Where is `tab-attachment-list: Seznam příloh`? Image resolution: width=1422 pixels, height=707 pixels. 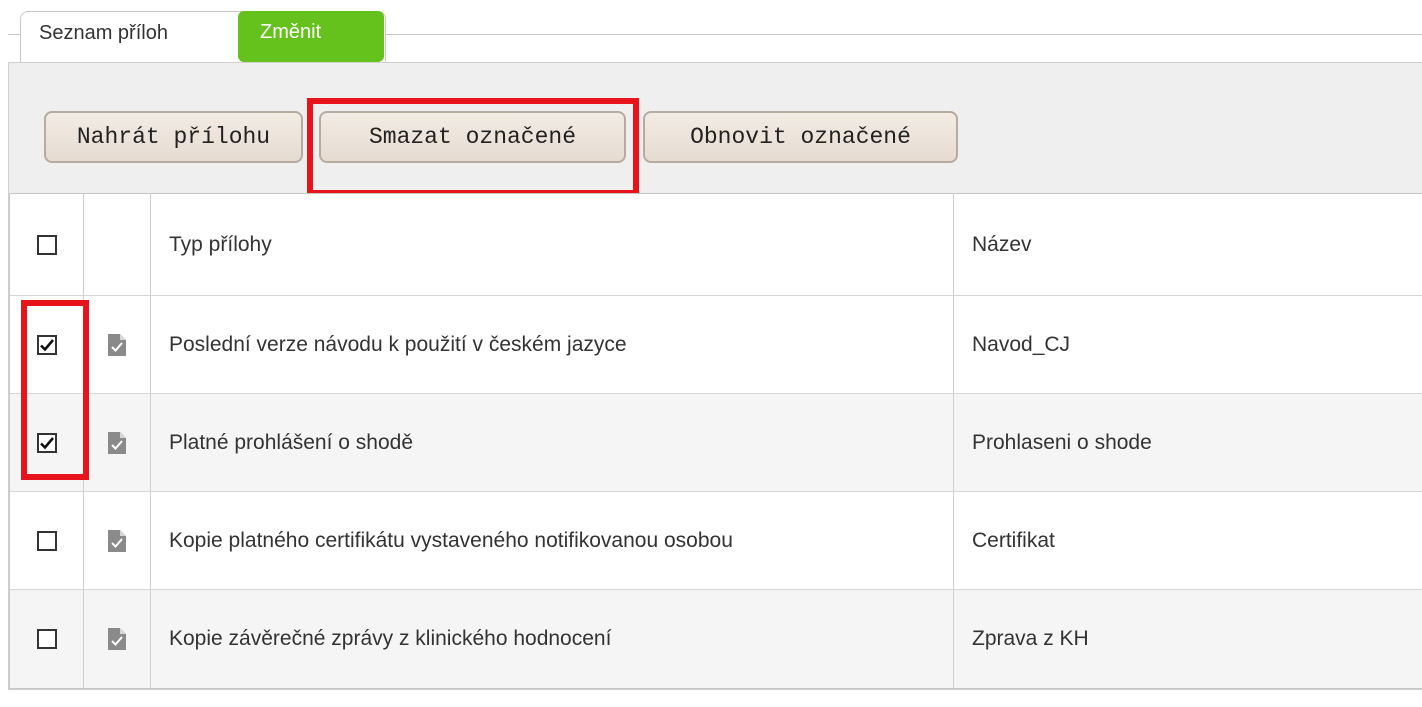 tab-attachment-list: Seznam příloh is located at coordinates (103, 33).